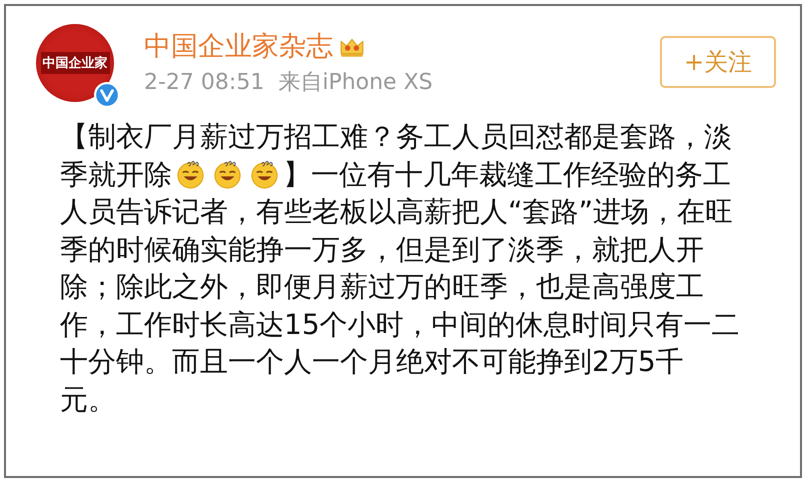 The image size is (810, 486). Describe the element at coordinates (382, 249) in the screenshot. I see `post-text: 季的时候确实能挣一万多，但是到了淡季，就把人开` at that location.